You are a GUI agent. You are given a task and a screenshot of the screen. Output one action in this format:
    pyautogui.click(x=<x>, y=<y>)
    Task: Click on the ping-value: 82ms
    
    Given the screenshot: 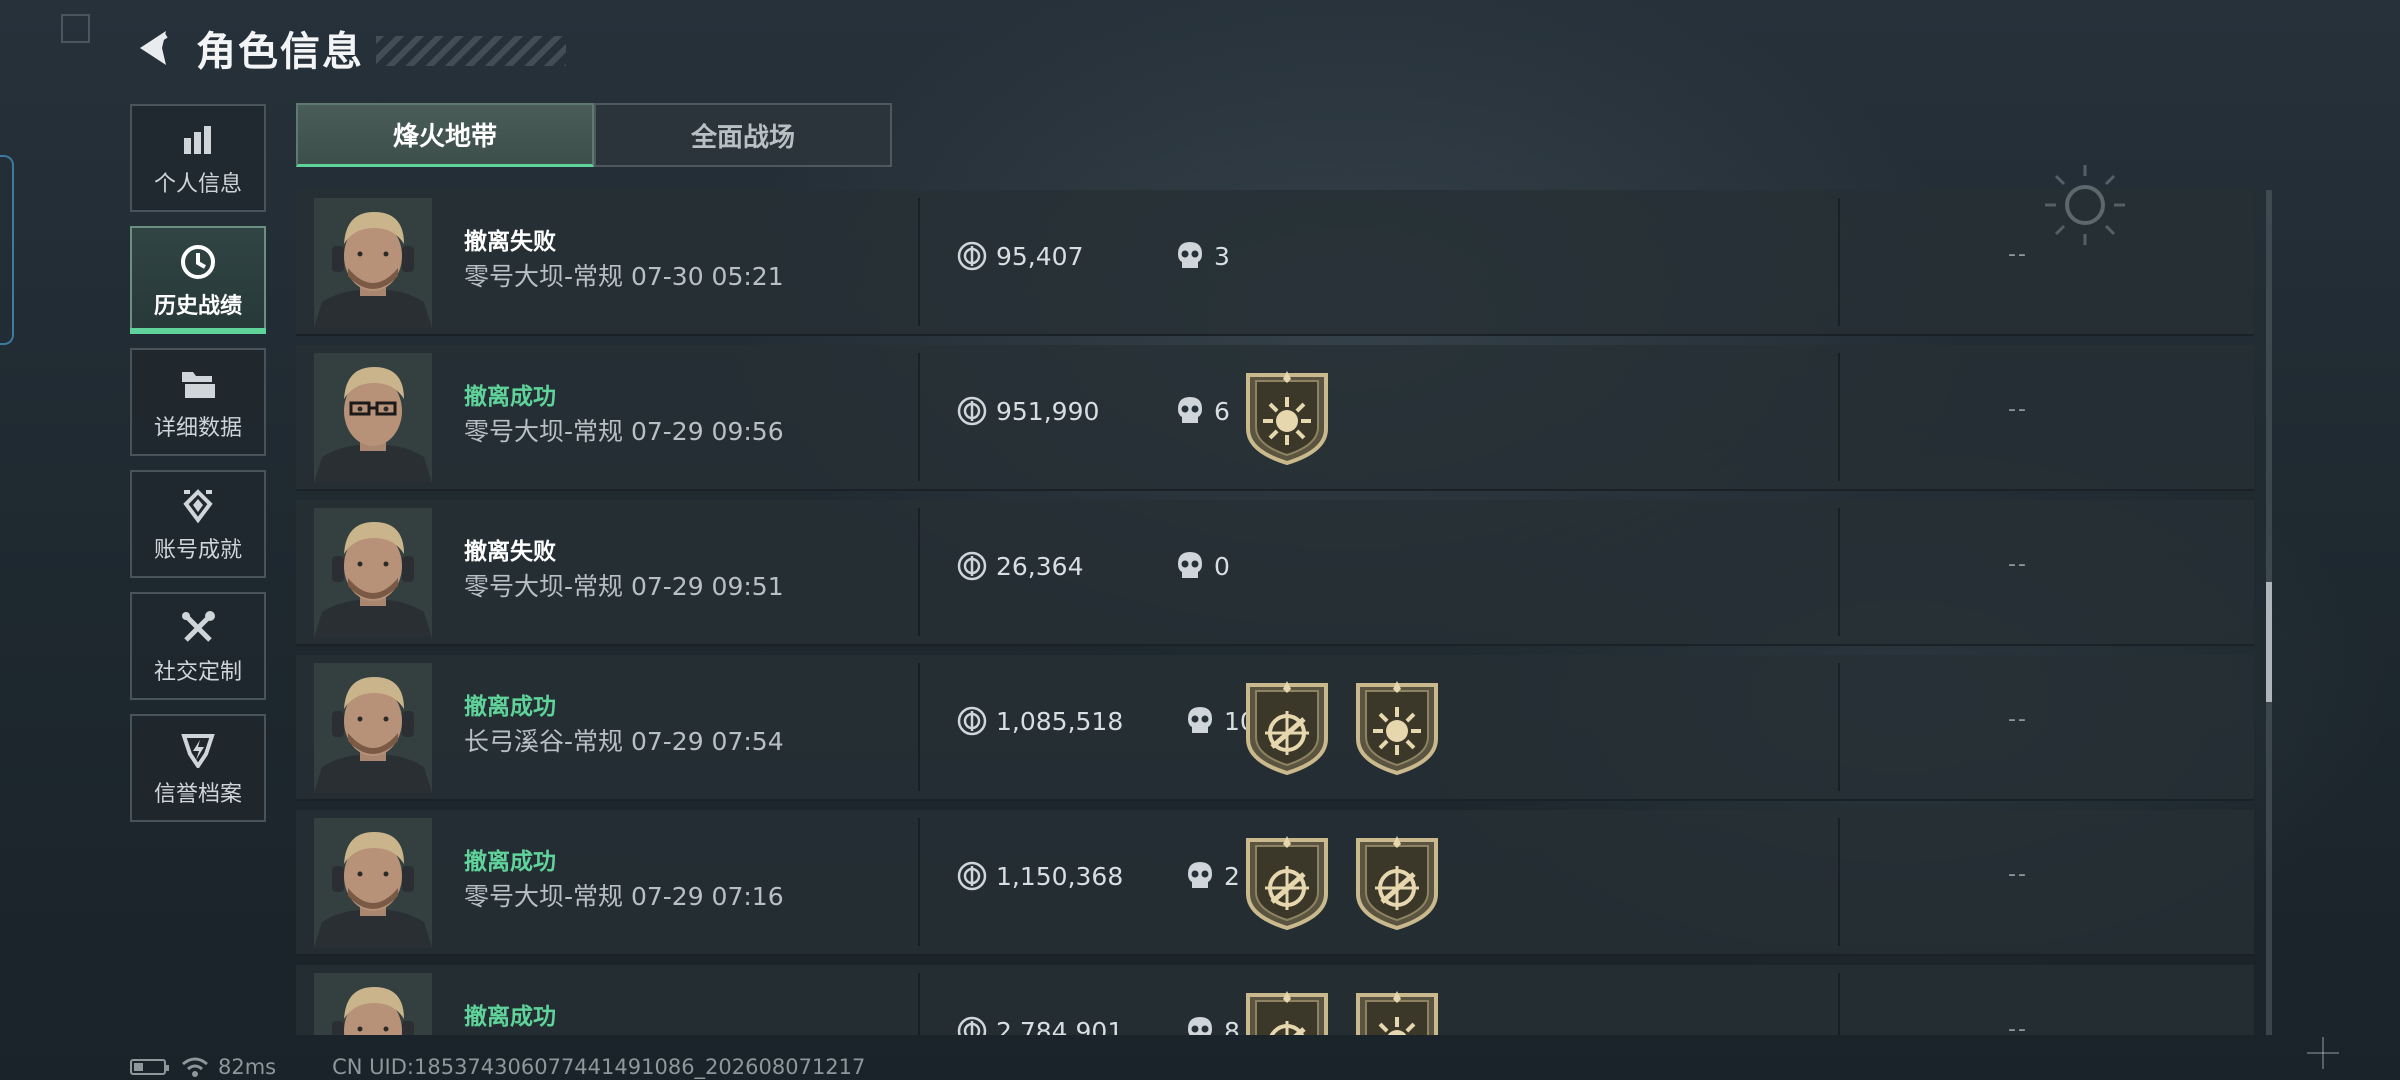 What is the action you would take?
    pyautogui.click(x=247, y=1067)
    